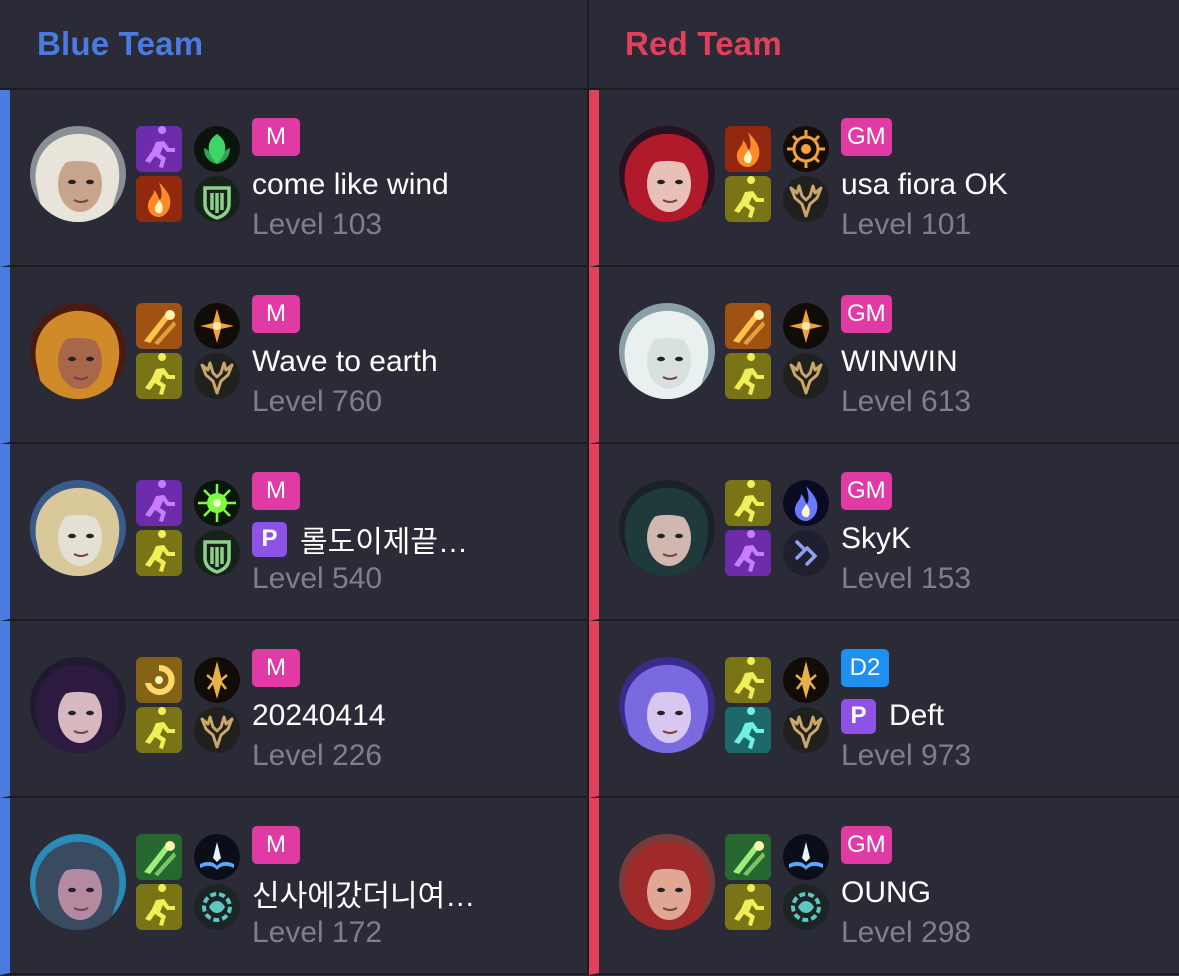  I want to click on red-player-row-1: GM usa fiora OK Level 101, so click(884, 178).